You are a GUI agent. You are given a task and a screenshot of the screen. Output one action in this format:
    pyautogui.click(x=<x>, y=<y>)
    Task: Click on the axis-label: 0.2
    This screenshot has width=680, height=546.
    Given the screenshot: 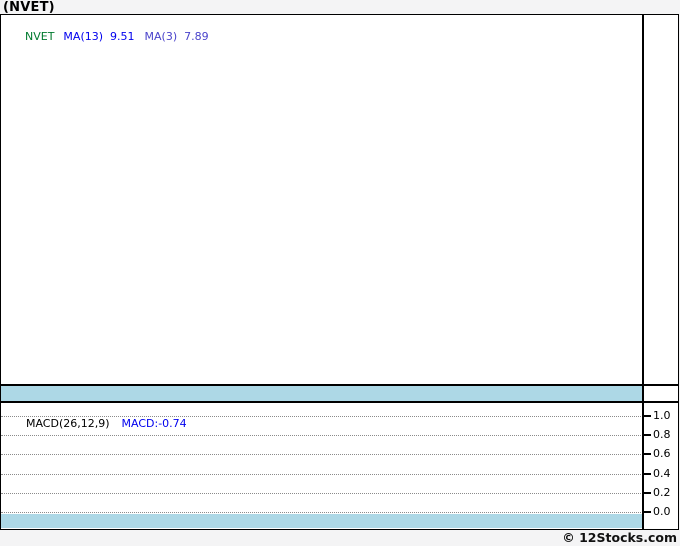 What is the action you would take?
    pyautogui.click(x=662, y=492)
    